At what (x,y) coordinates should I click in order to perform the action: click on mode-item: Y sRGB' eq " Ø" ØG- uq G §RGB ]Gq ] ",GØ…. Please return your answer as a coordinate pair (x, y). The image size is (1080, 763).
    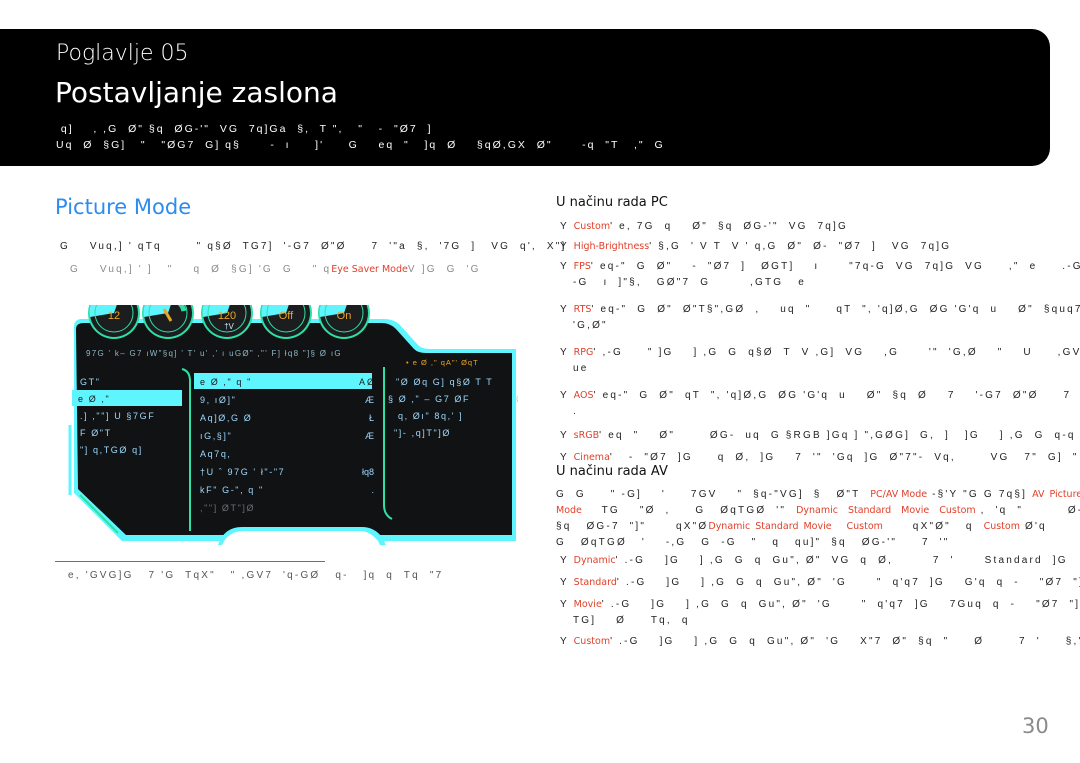
    Looking at the image, I should click on (820, 435).